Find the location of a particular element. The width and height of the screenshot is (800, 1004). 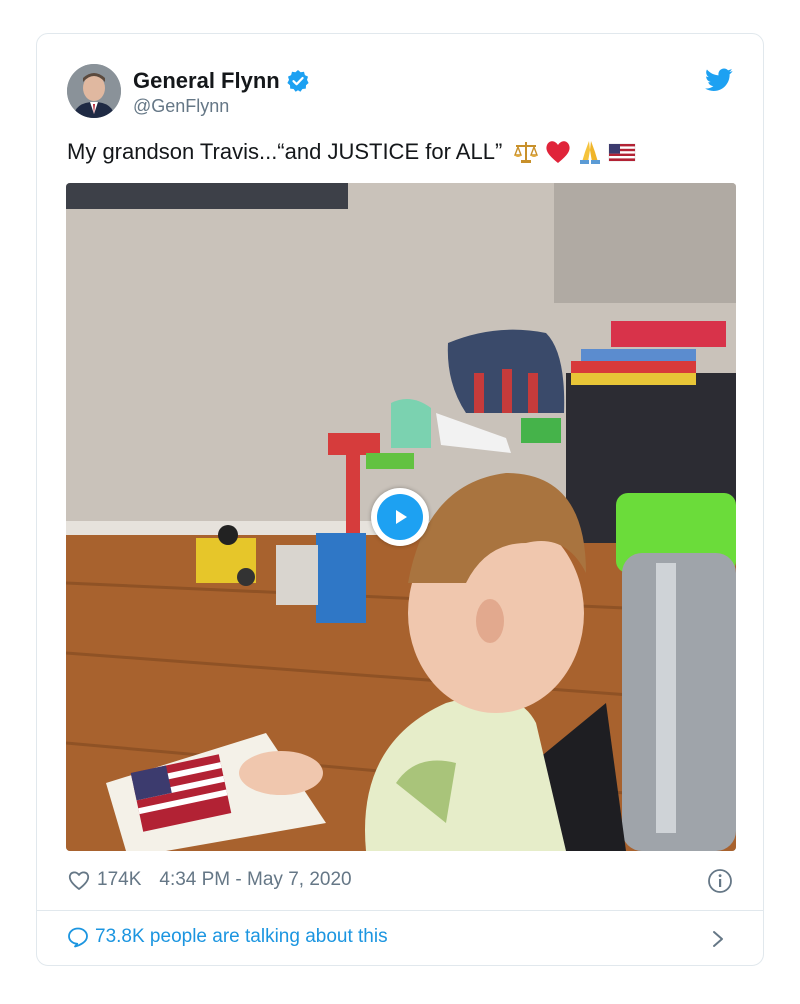

conversation-link: 73.8K people are talking about this is located at coordinates (227, 937).